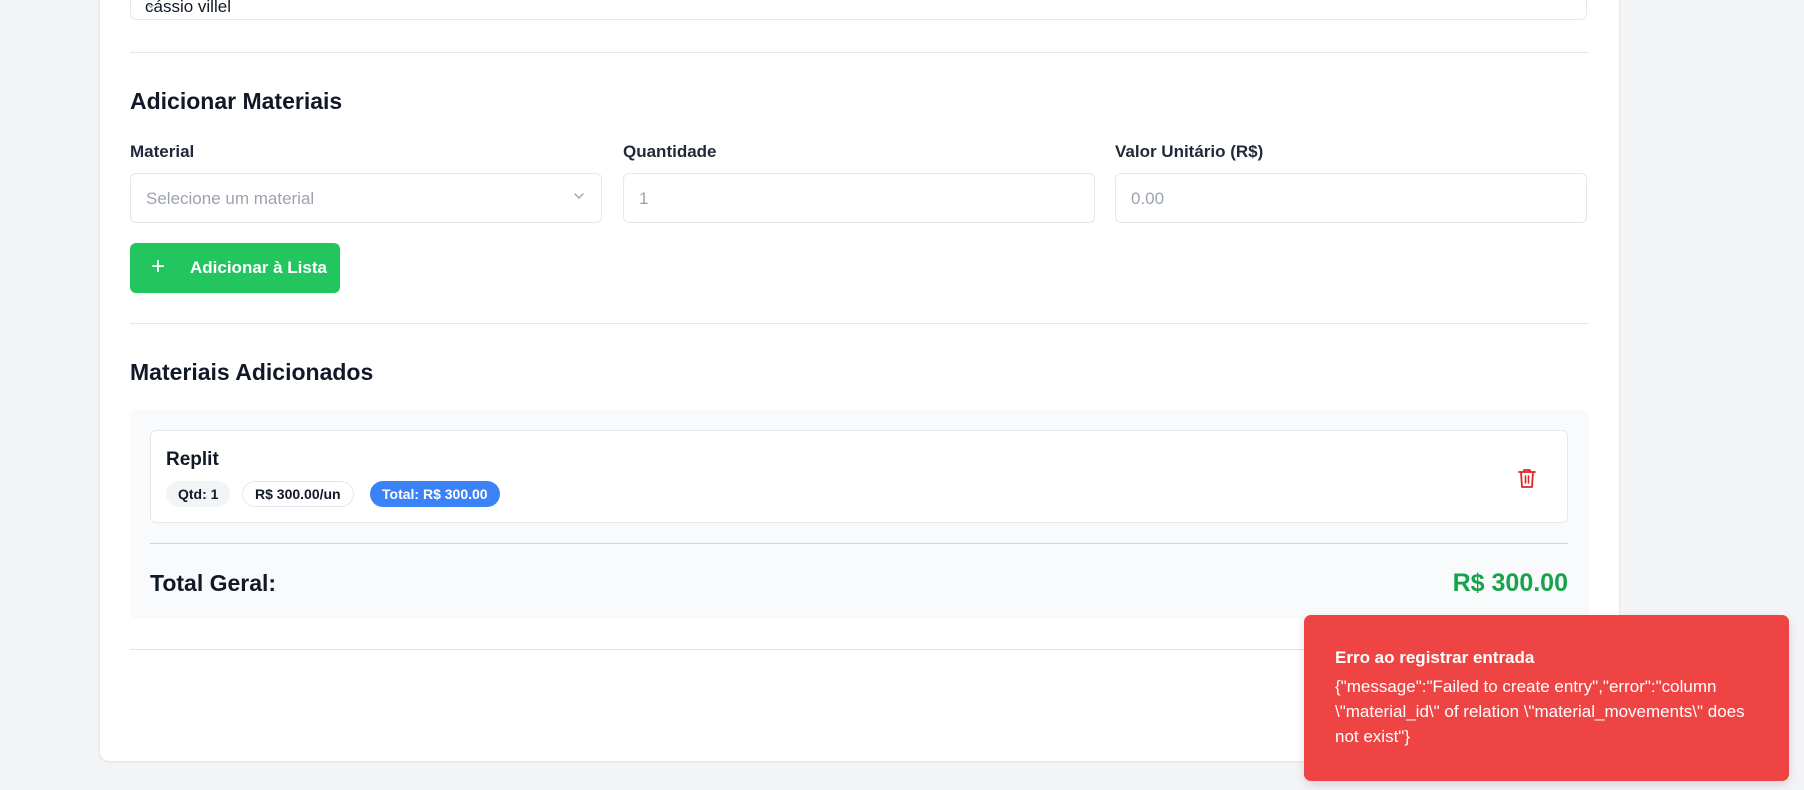  What do you see at coordinates (298, 494) in the screenshot?
I see `unit-price-badge: R$ 300.00/un` at bounding box center [298, 494].